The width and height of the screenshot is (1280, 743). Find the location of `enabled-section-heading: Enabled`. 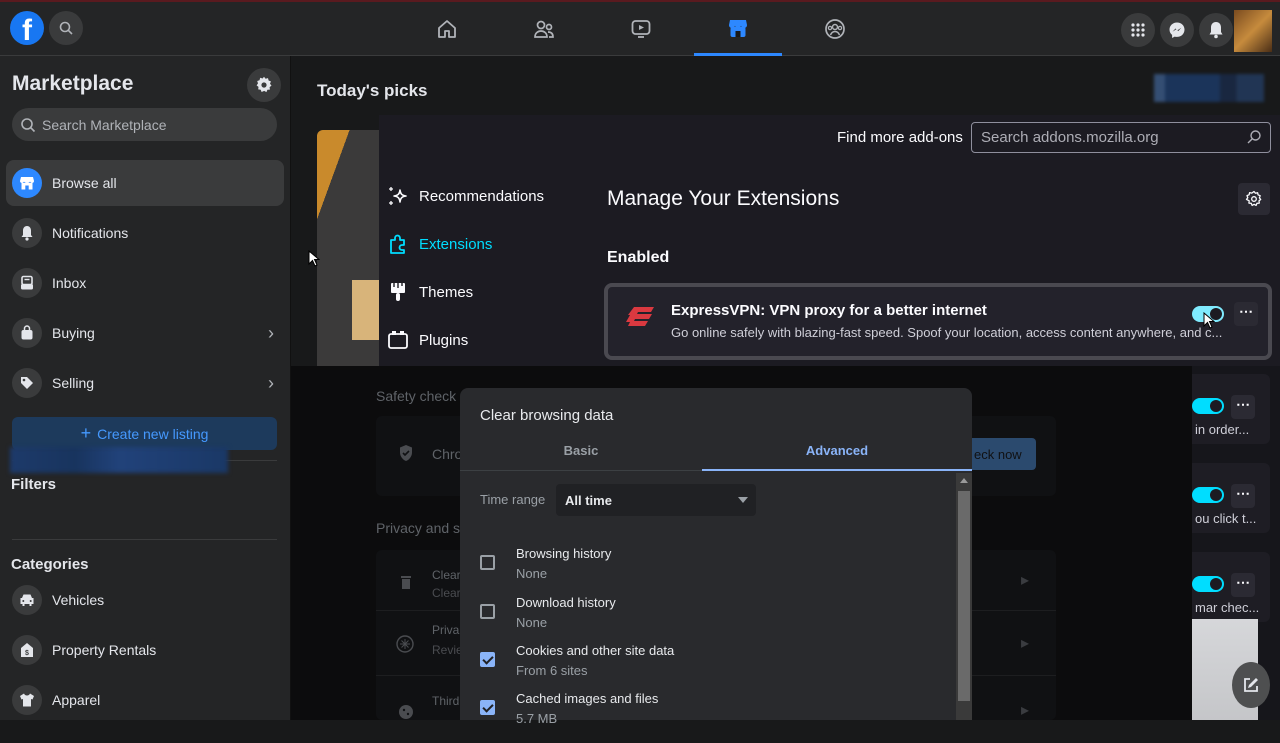

enabled-section-heading: Enabled is located at coordinates (638, 257).